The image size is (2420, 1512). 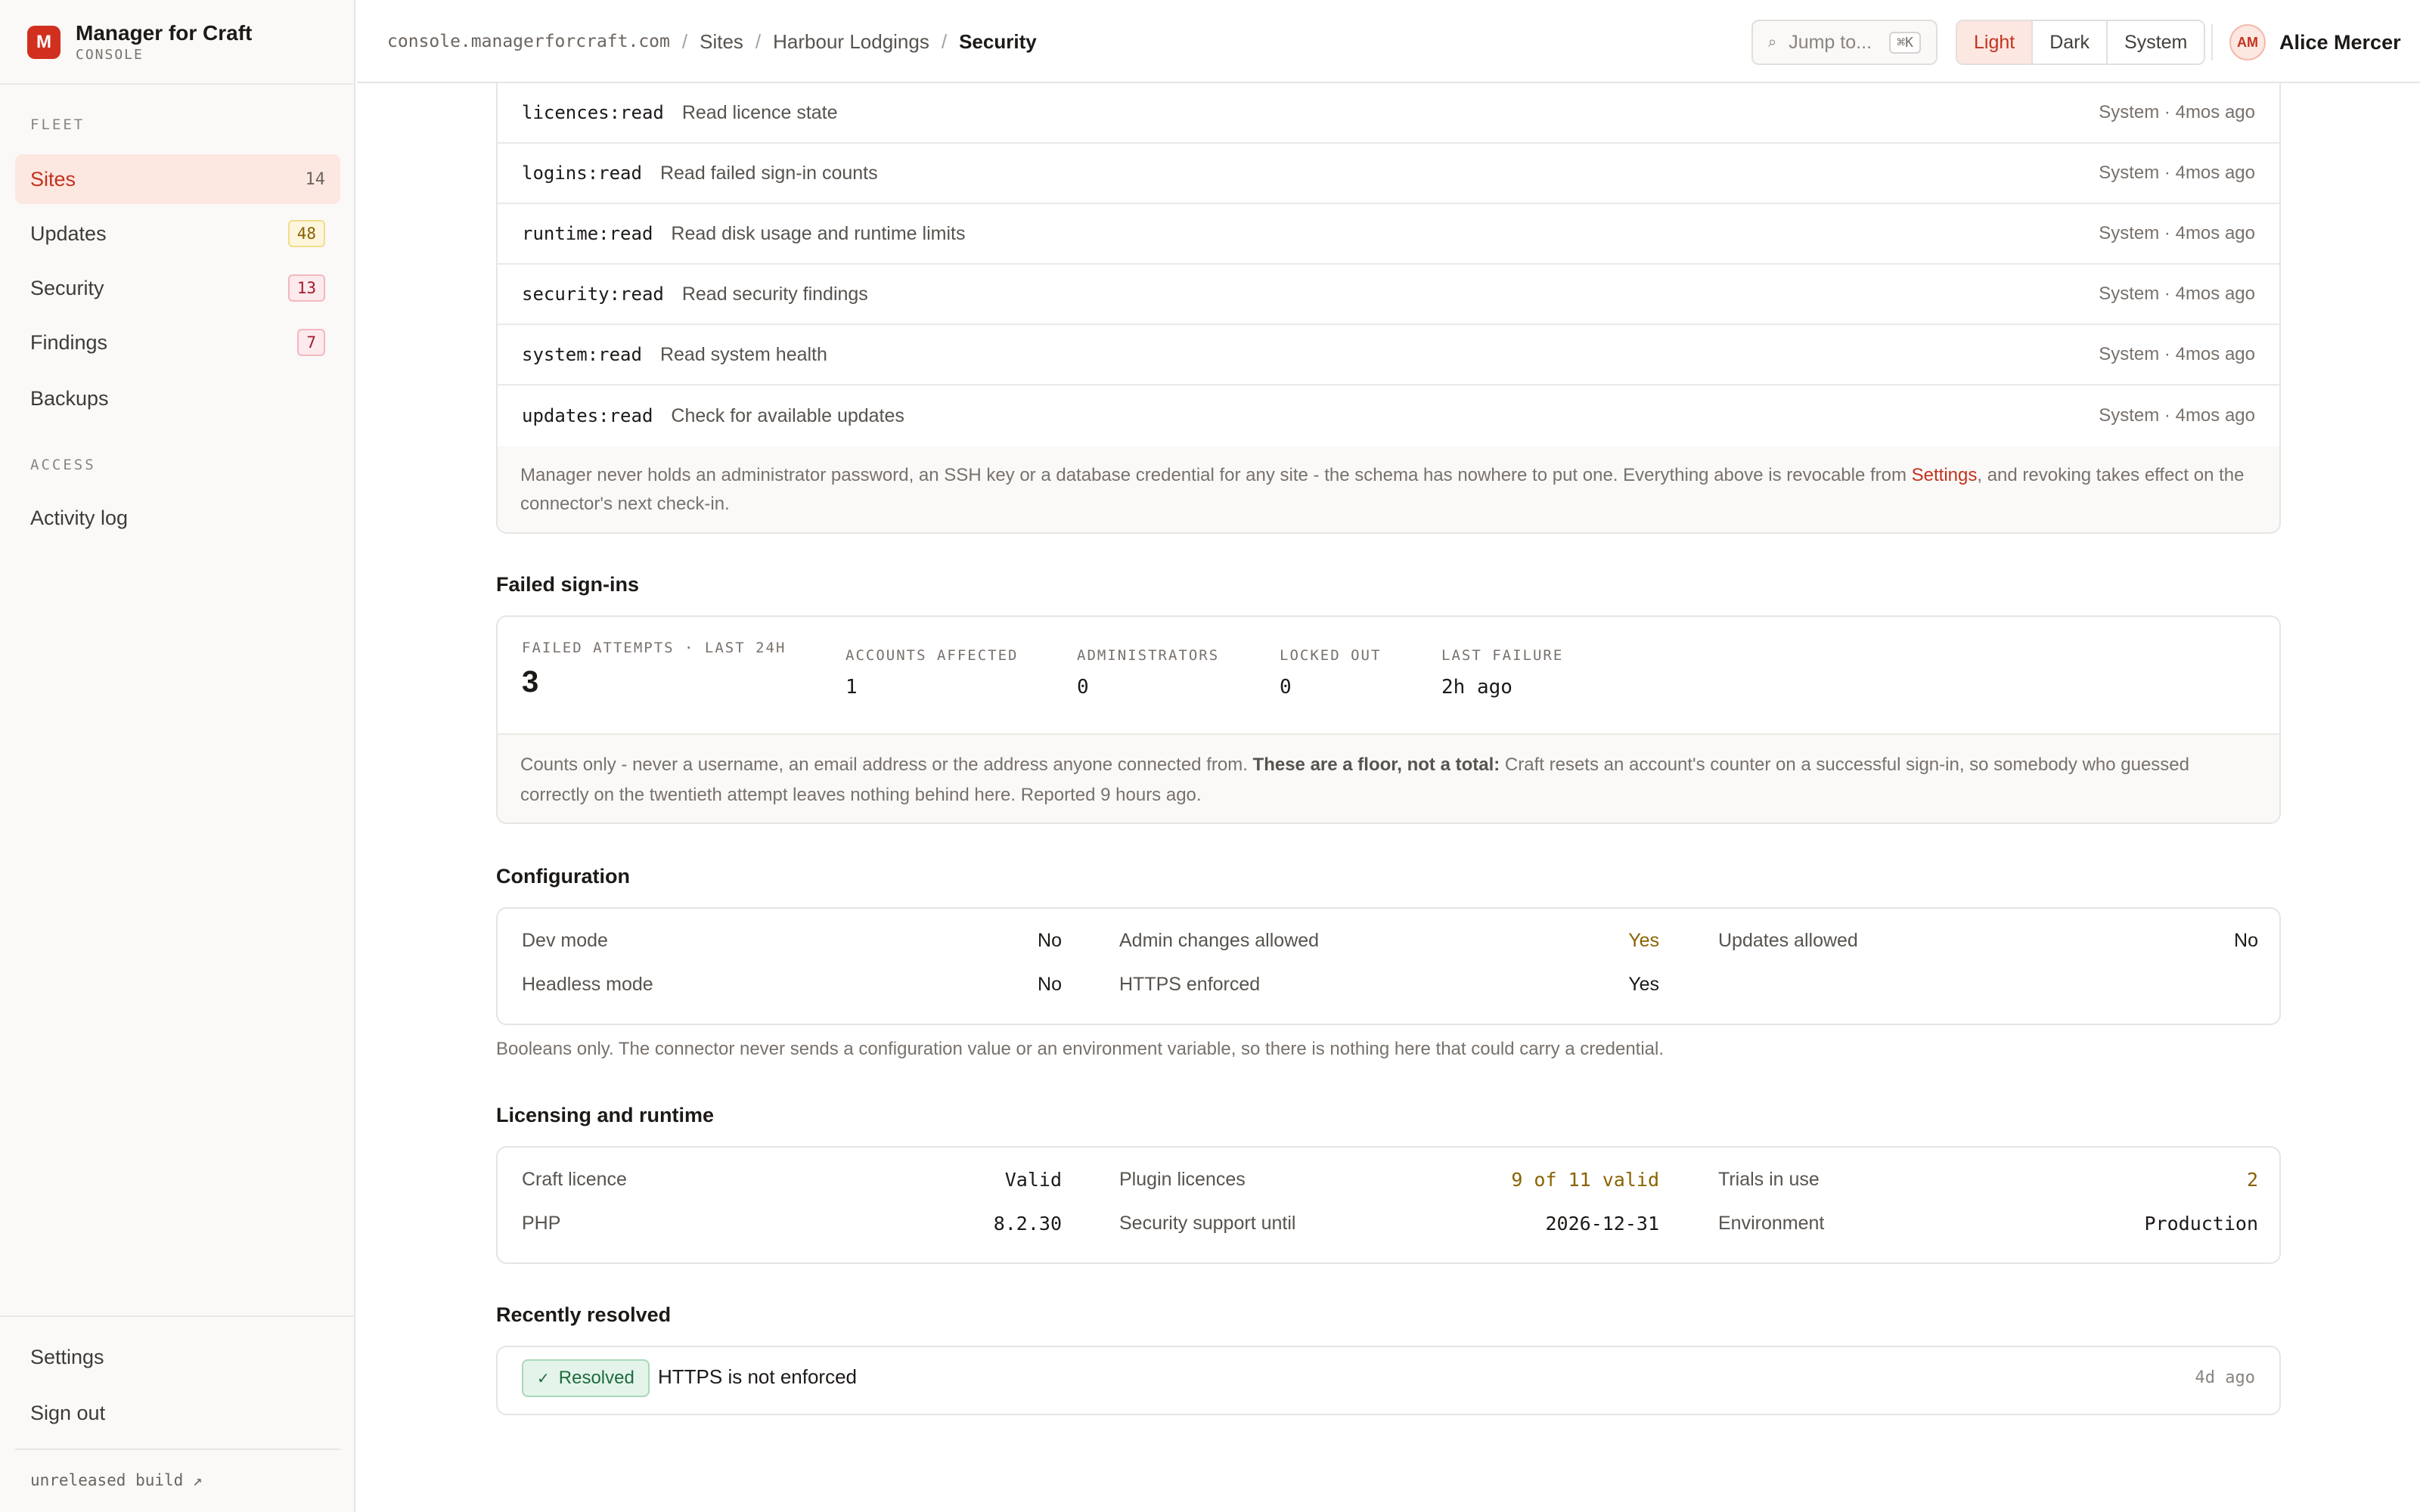 What do you see at coordinates (67, 287) in the screenshot?
I see `sidebar-item-label: Security` at bounding box center [67, 287].